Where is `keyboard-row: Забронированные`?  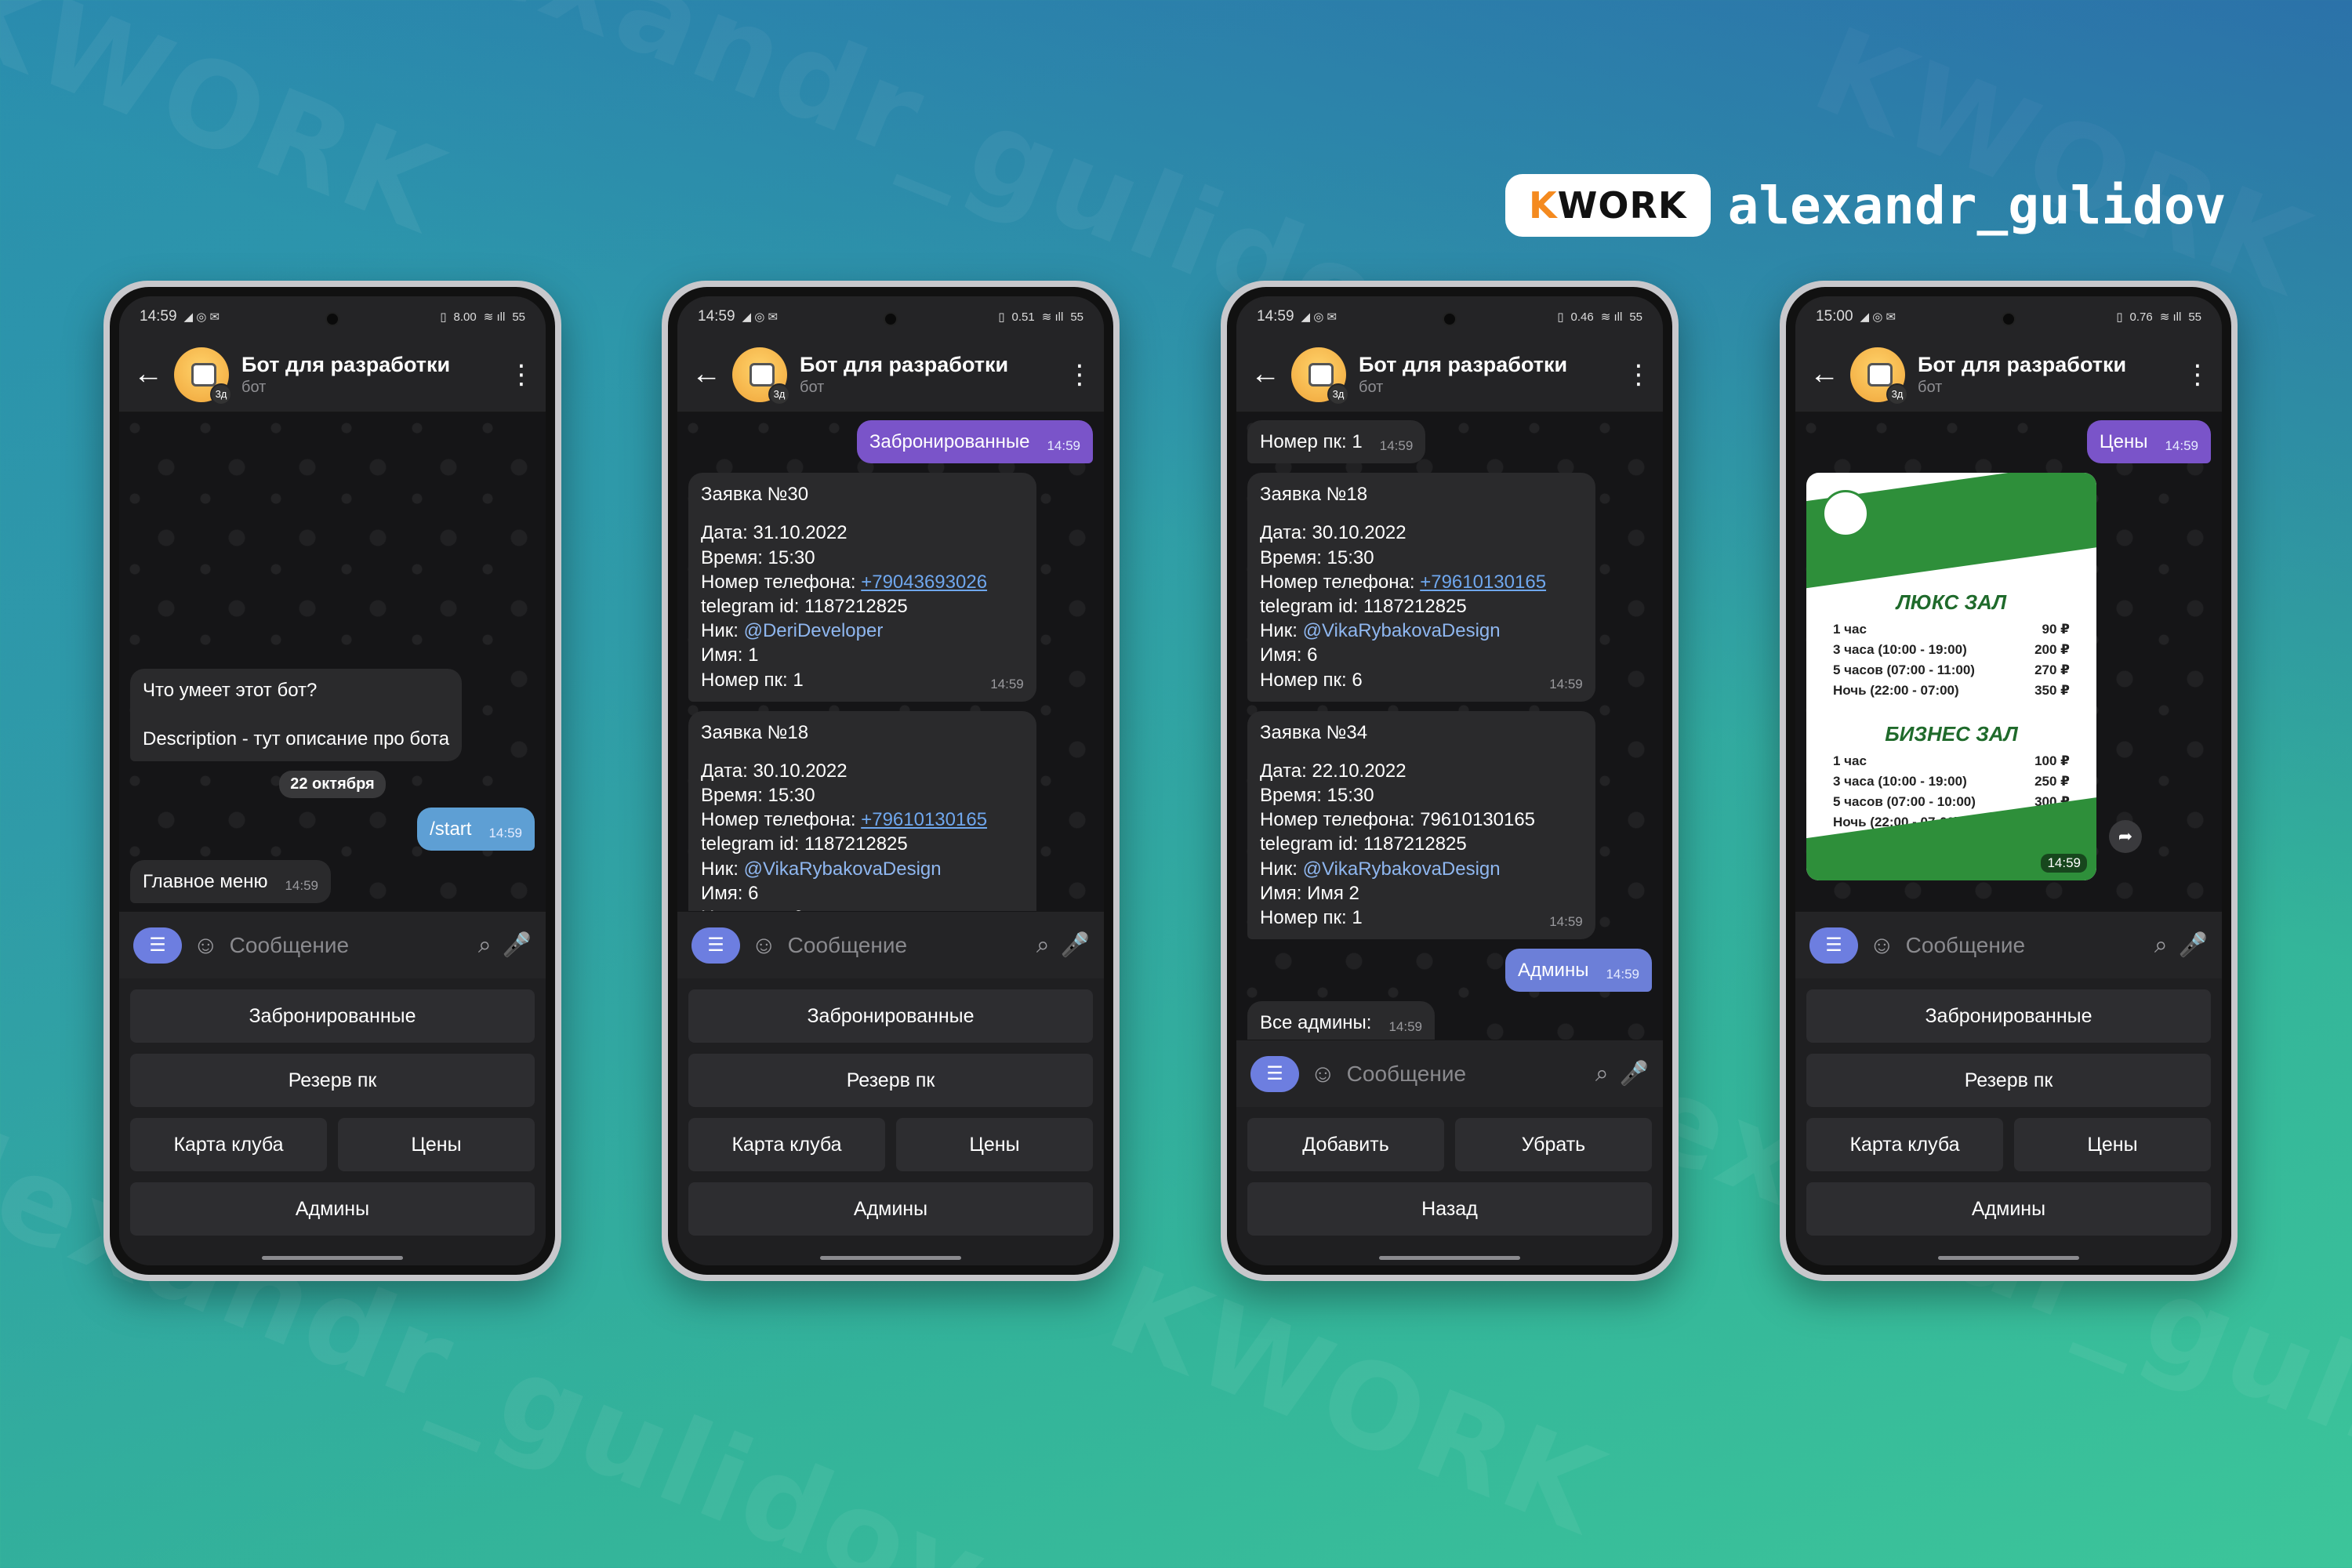 keyboard-row: Забронированные is located at coordinates (2008, 1016).